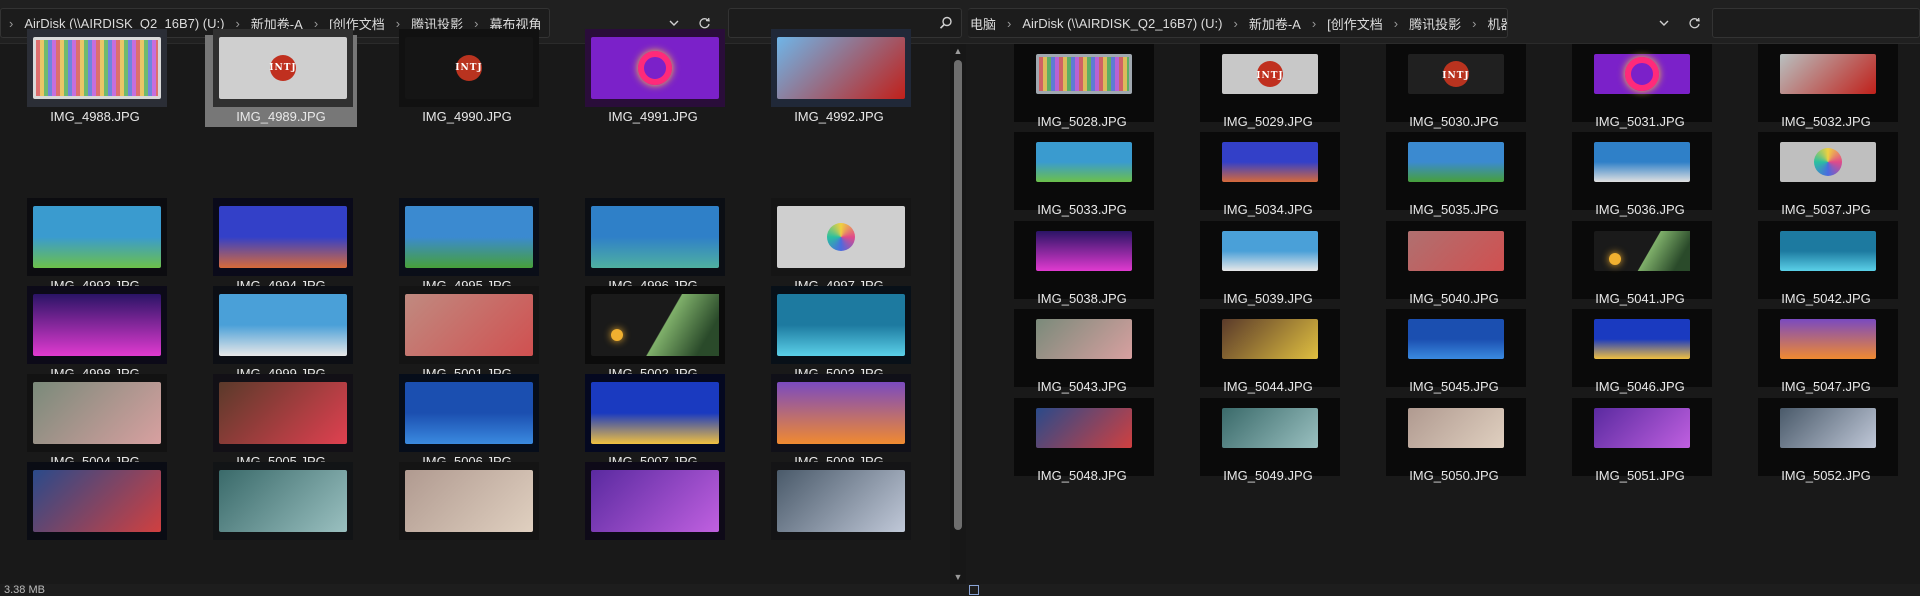 This screenshot has height=596, width=1920. I want to click on left-vertical-scrollbar: ▲ ▼, so click(958, 314).